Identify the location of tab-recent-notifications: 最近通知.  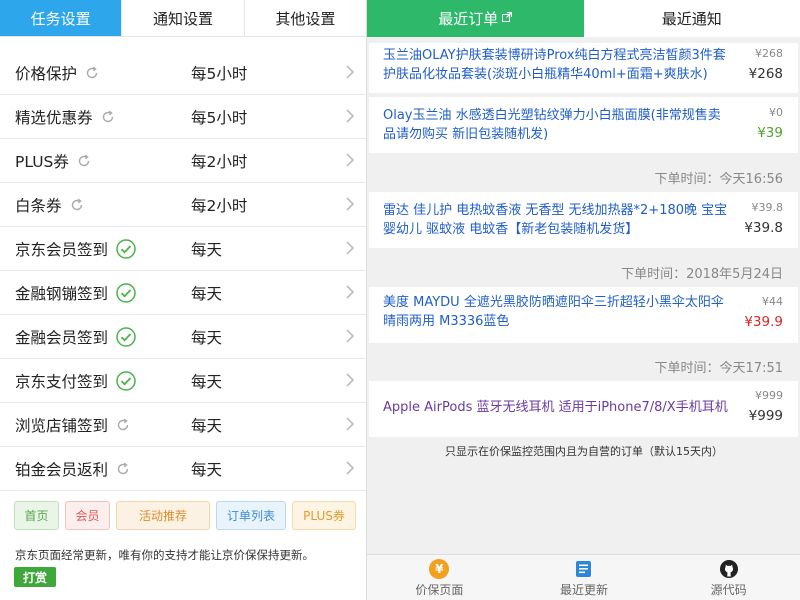
(692, 18).